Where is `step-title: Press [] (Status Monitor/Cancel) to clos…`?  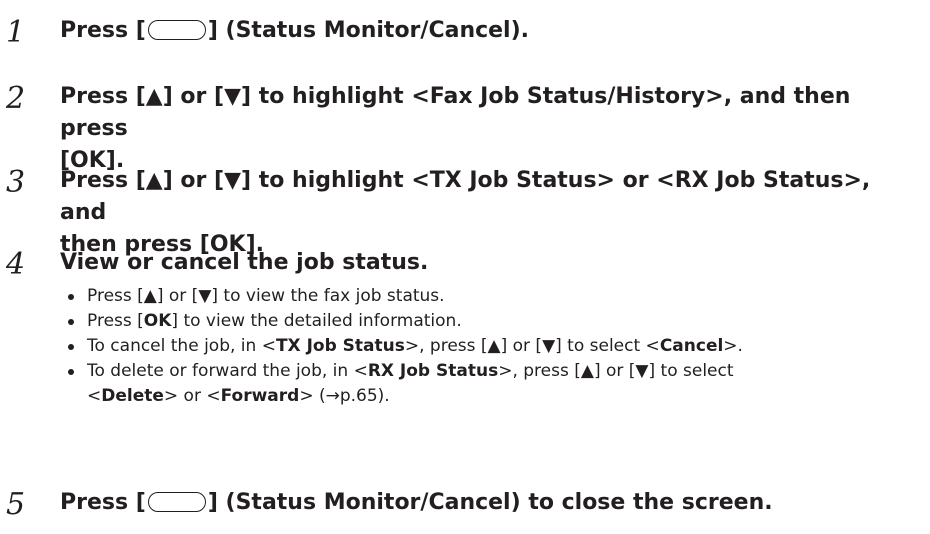
step-title: Press [] (Status Monitor/Cancel) to clos… is located at coordinates (416, 502).